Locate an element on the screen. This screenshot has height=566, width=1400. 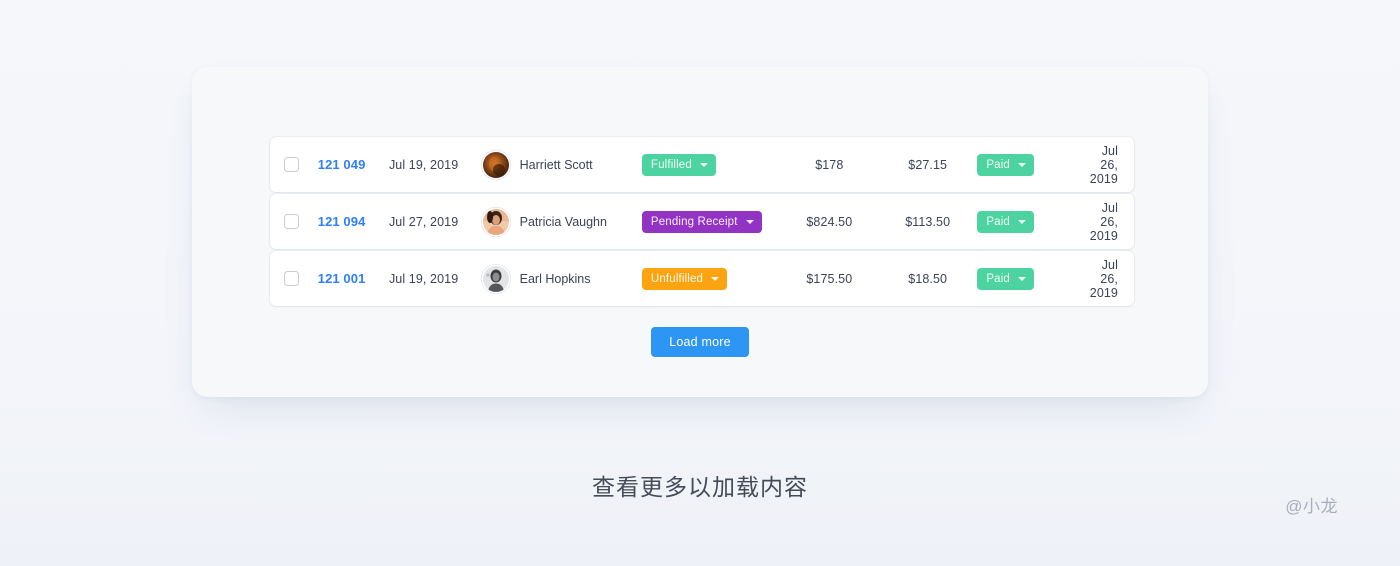
avatar-harriett-scott is located at coordinates (495, 164).